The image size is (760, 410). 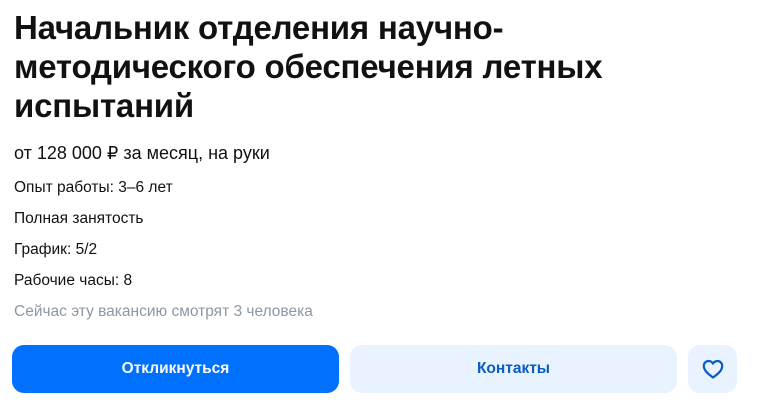 I want to click on favorite-button, so click(x=712, y=369).